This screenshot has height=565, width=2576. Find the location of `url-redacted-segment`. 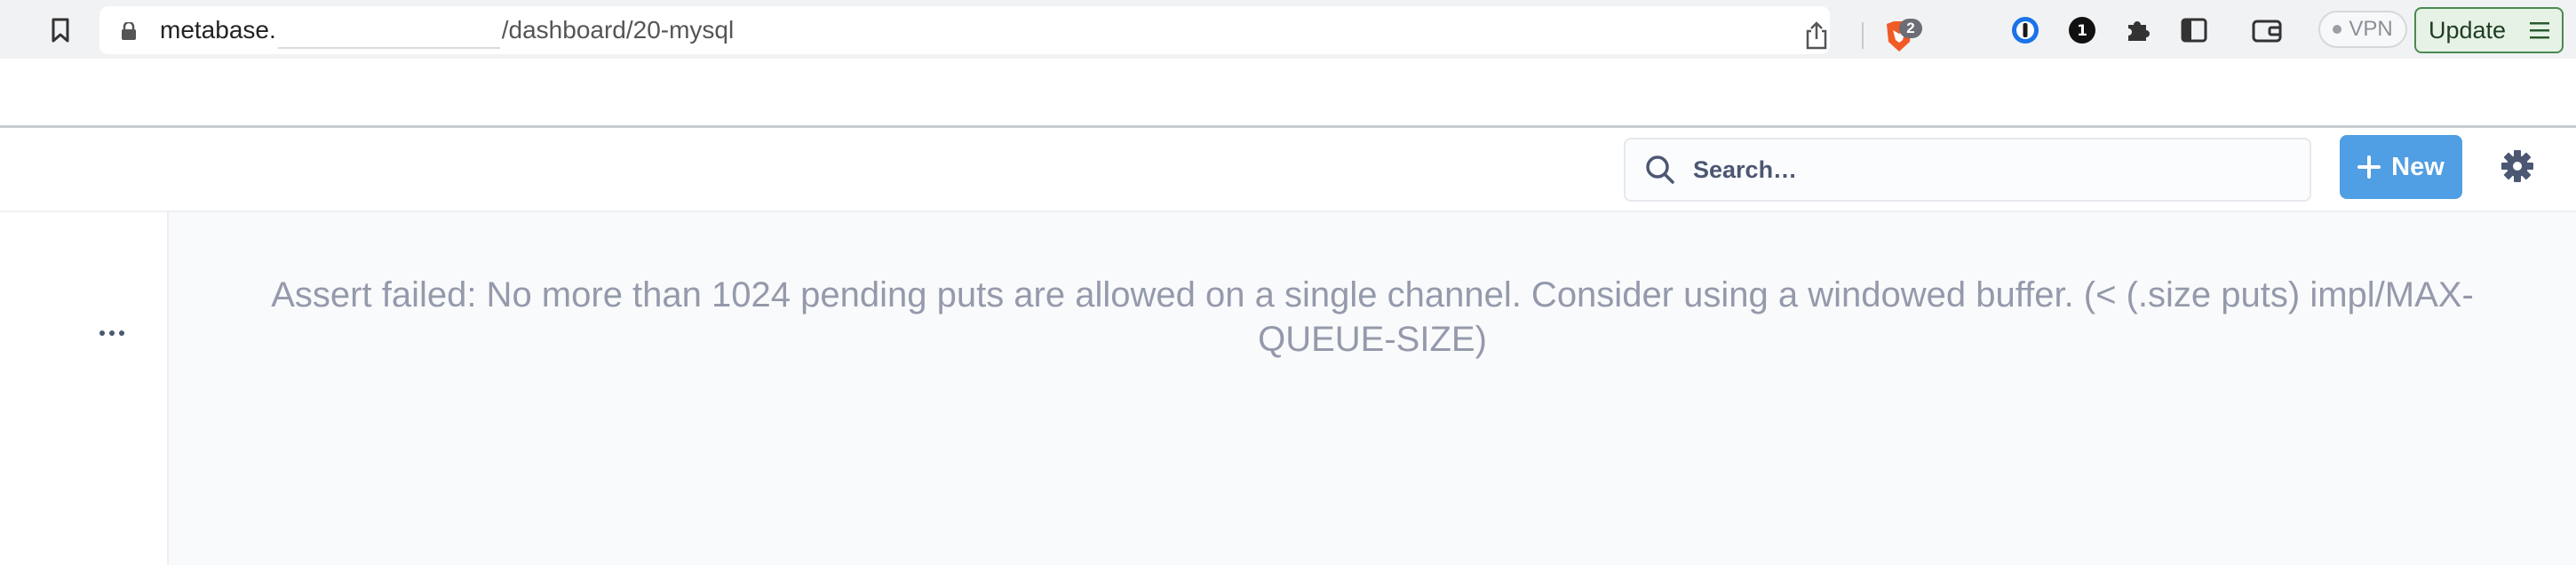

url-redacted-segment is located at coordinates (388, 31).